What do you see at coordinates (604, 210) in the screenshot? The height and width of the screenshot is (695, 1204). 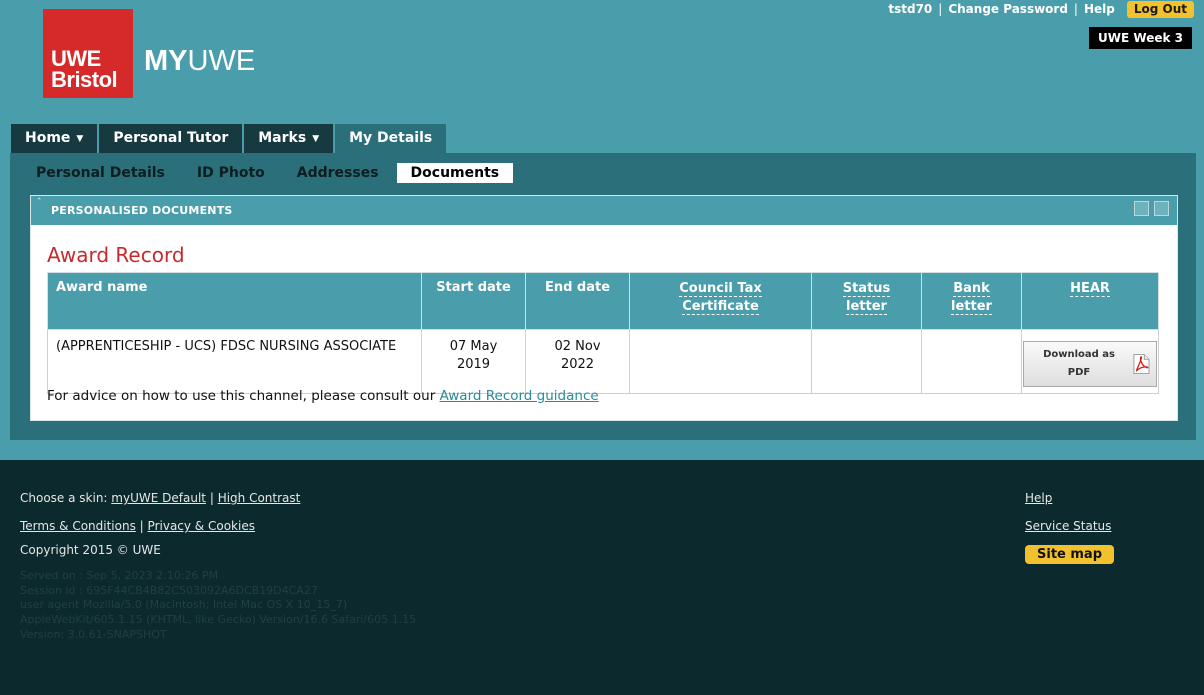 I see `portlet-header: ˆ PERSONALISED DOCUMENTS` at bounding box center [604, 210].